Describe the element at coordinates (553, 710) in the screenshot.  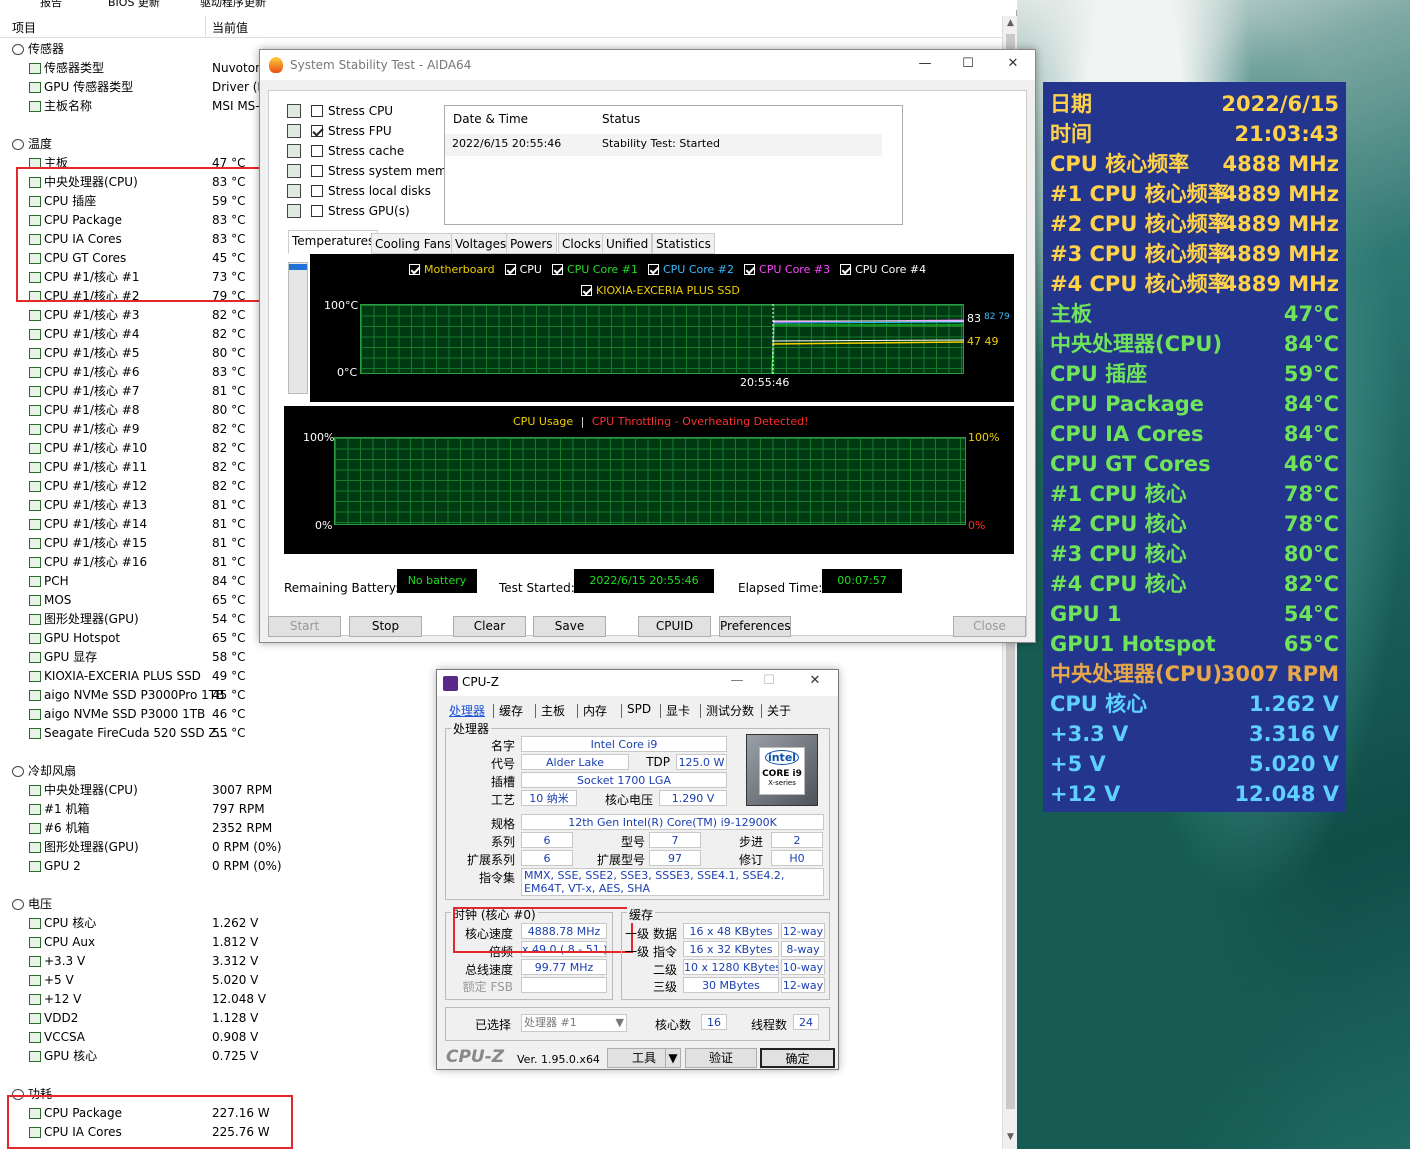
I see `cpuz-tab: 主板` at that location.